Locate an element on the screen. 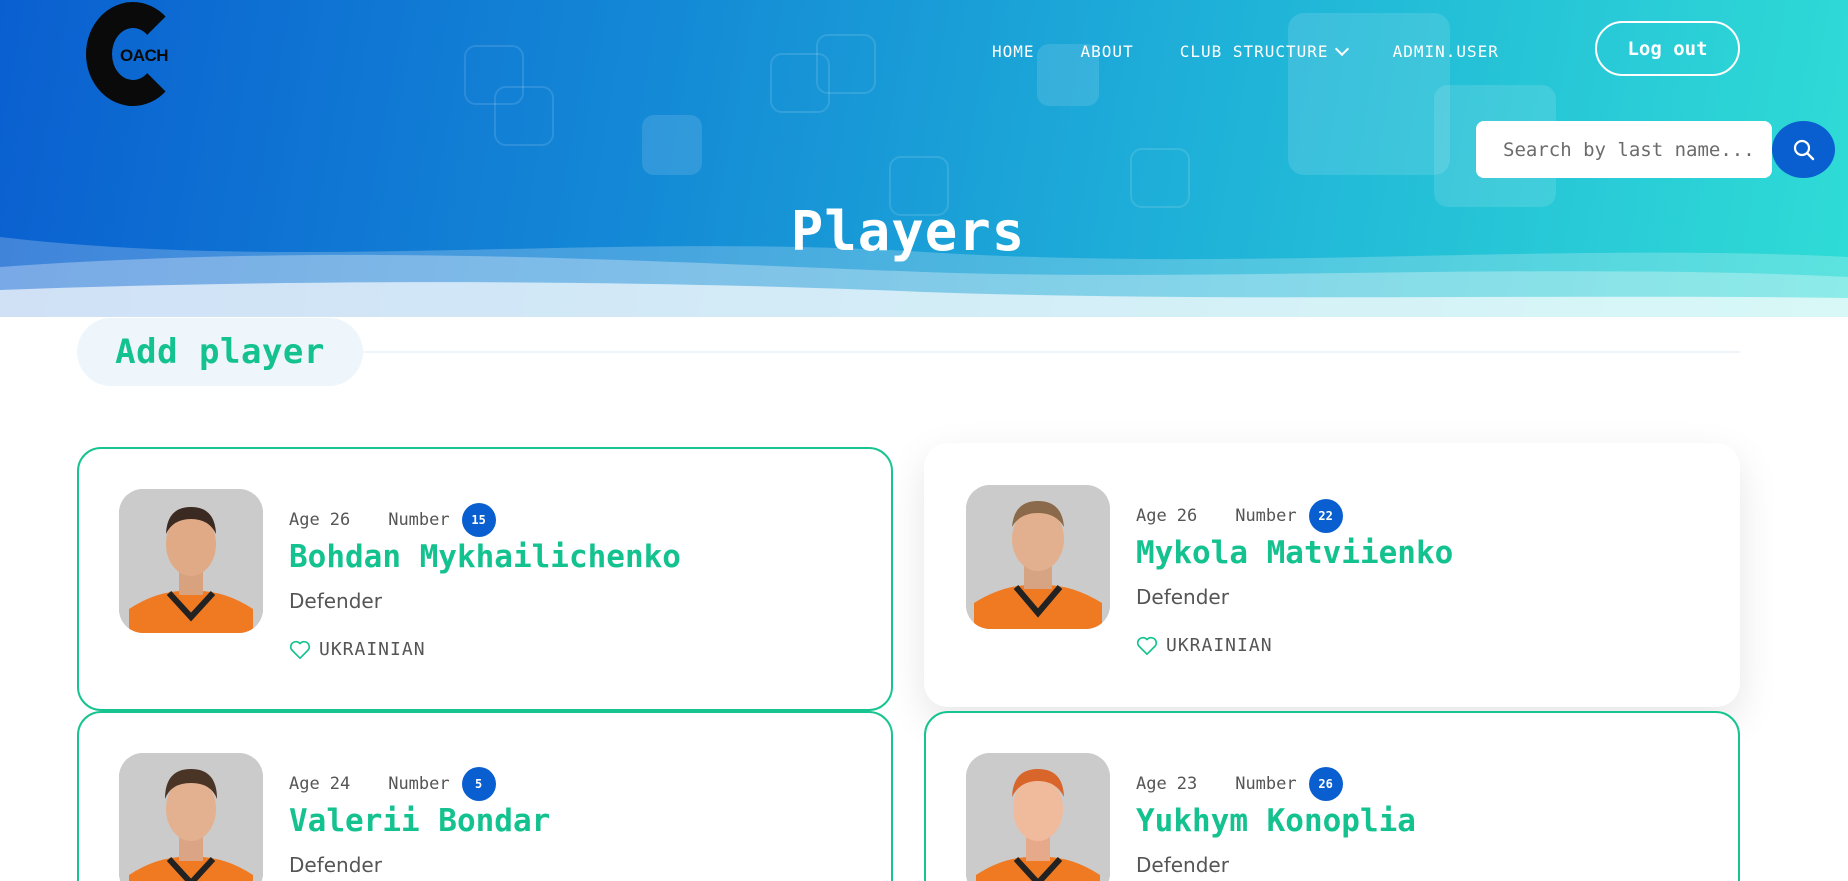  age-value: 24 is located at coordinates (340, 784).